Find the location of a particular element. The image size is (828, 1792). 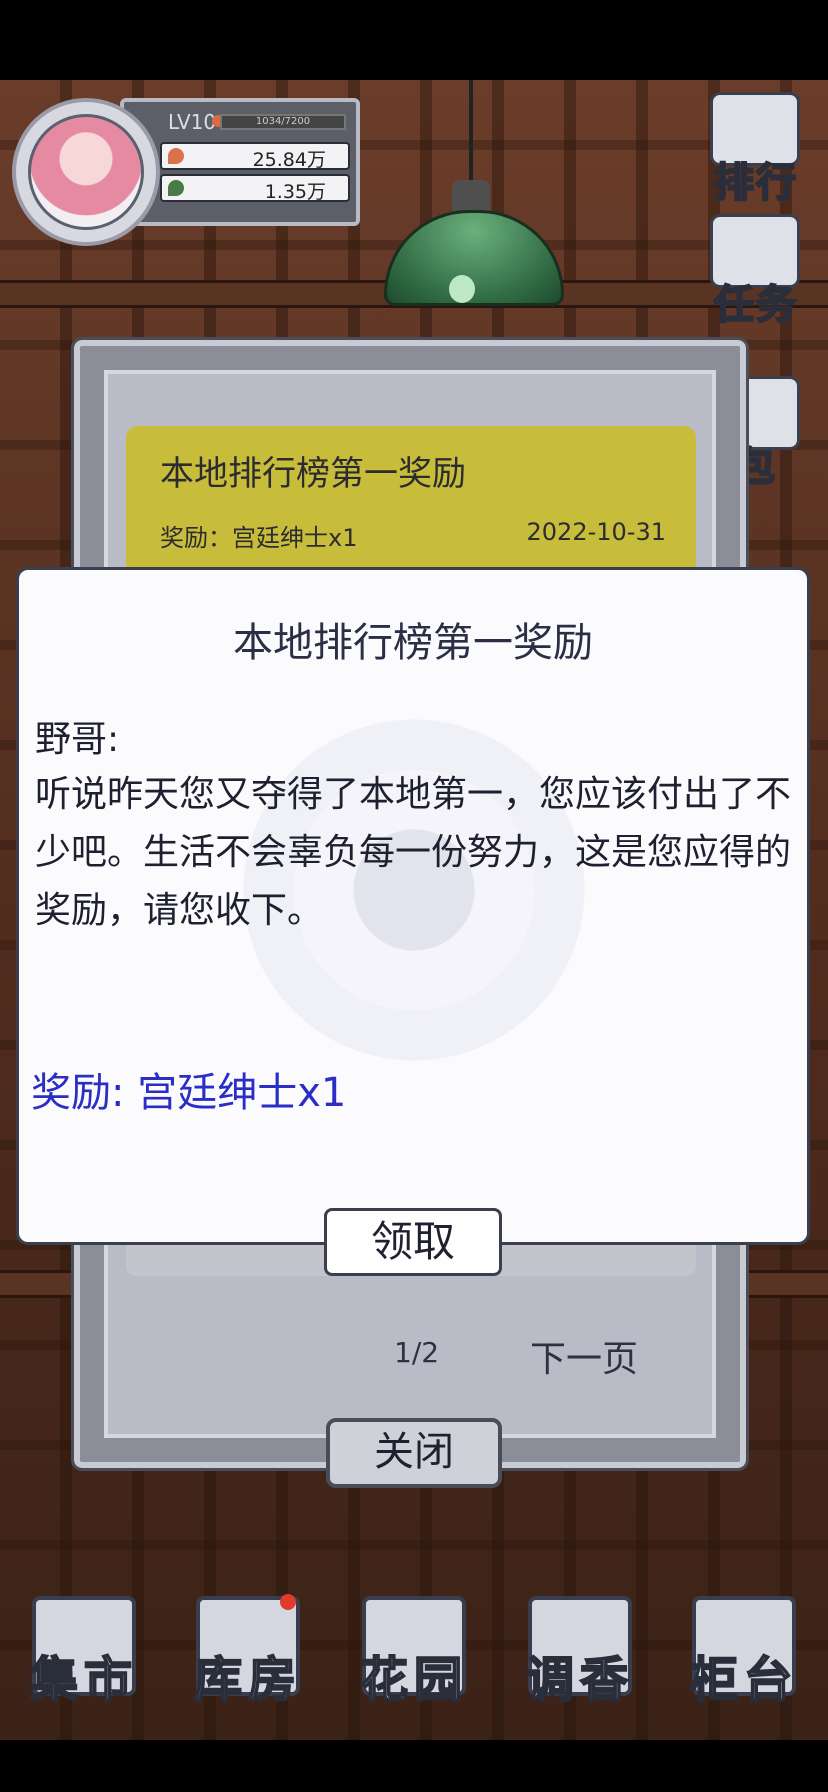

notification-dot is located at coordinates (288, 1602).